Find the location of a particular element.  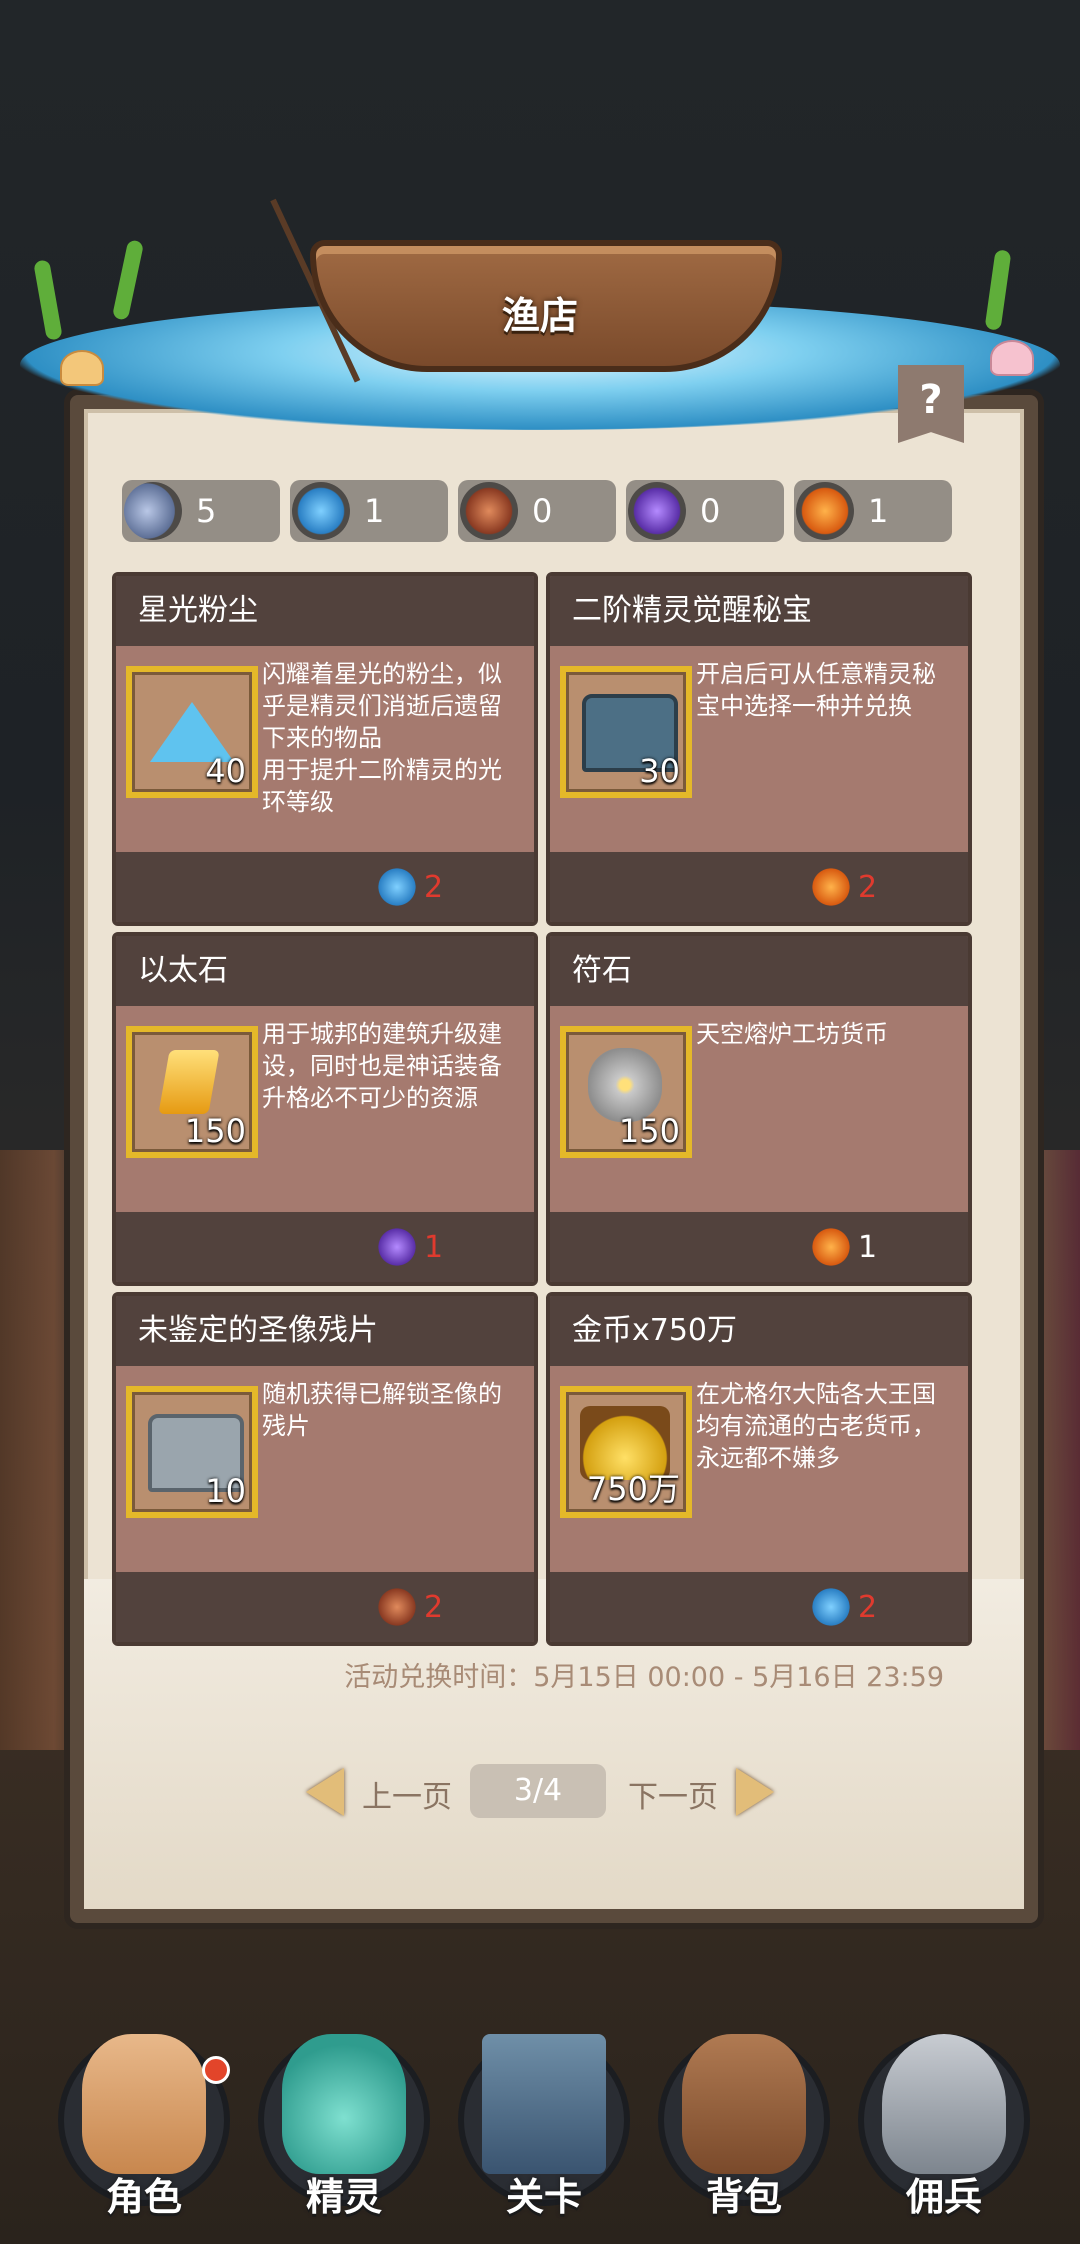

item-description: 闪耀着星光的粉尘，似乎是精灵们消逝后遗留下来的物品 用于提升二阶精灵的光环等级 is located at coordinates (382, 738).